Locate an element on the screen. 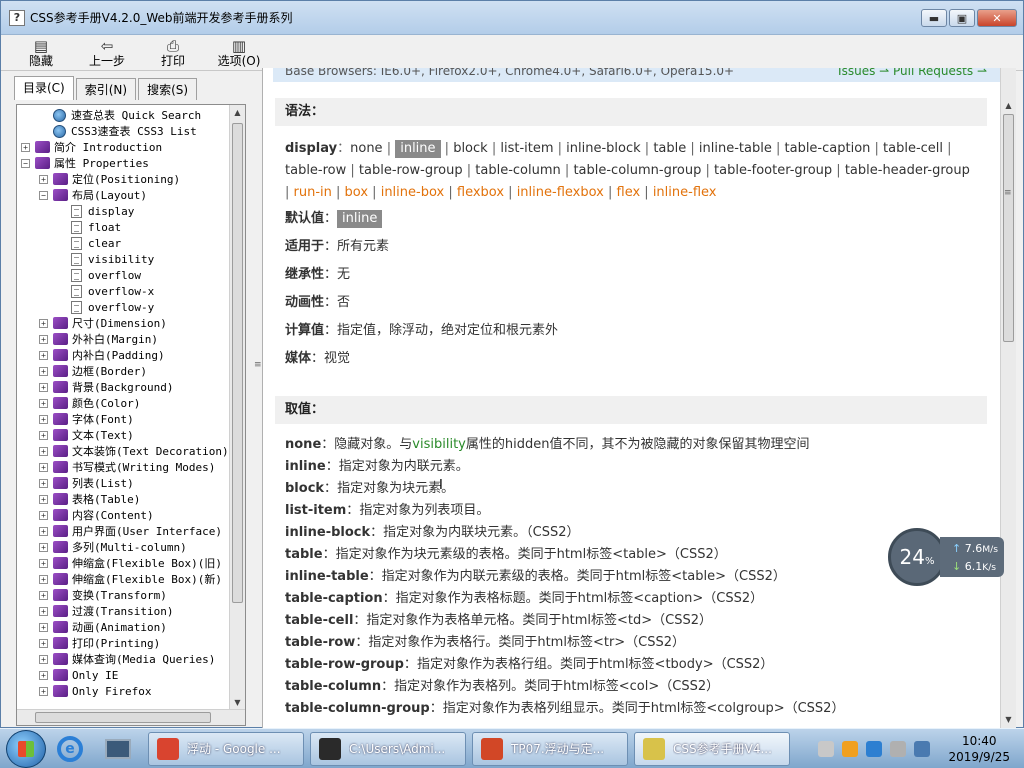  clock: 10:40 2019/9/25 is located at coordinates (979, 749).